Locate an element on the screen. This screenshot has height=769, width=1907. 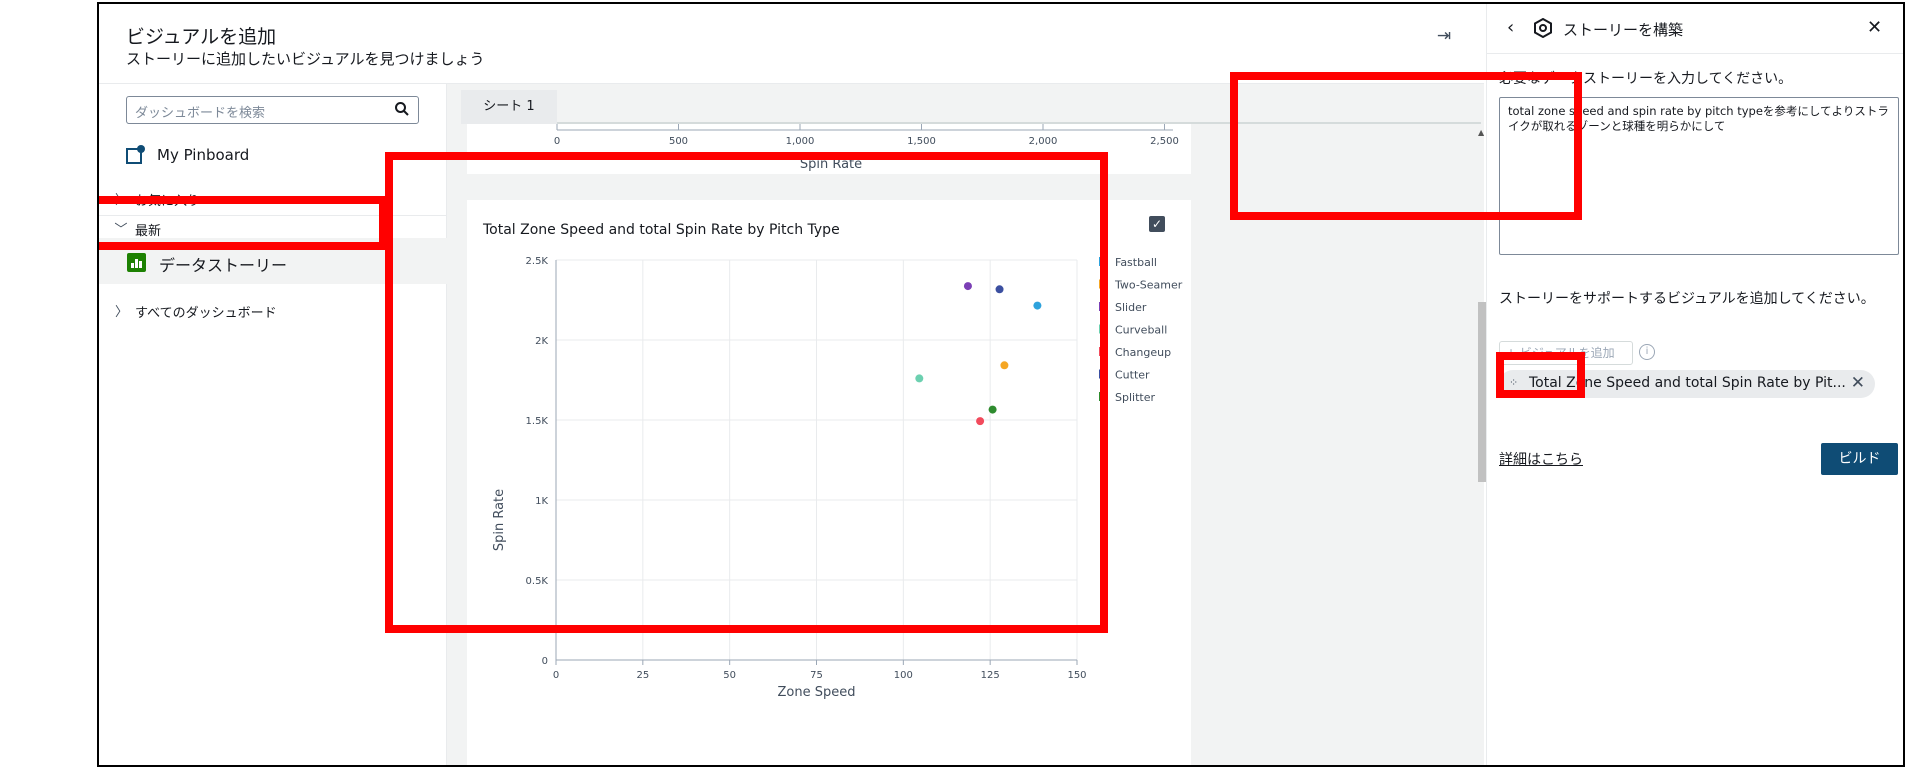
dialog-header: ビジュアルを追加 ストーリーに追加したいビジュアルを見つけましょう ⇥ is located at coordinates (791, 44).